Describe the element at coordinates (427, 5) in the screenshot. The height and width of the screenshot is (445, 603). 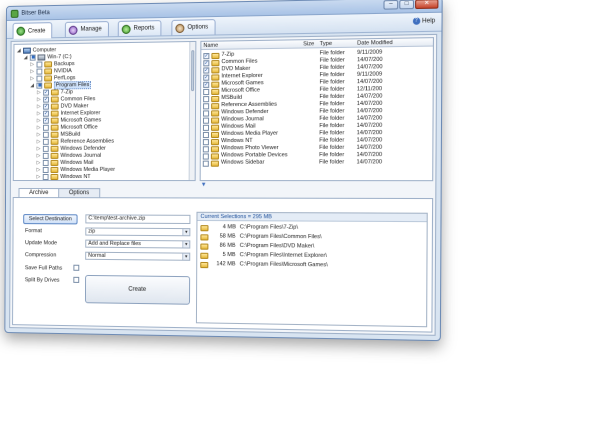
I see `close-button: ✕` at that location.